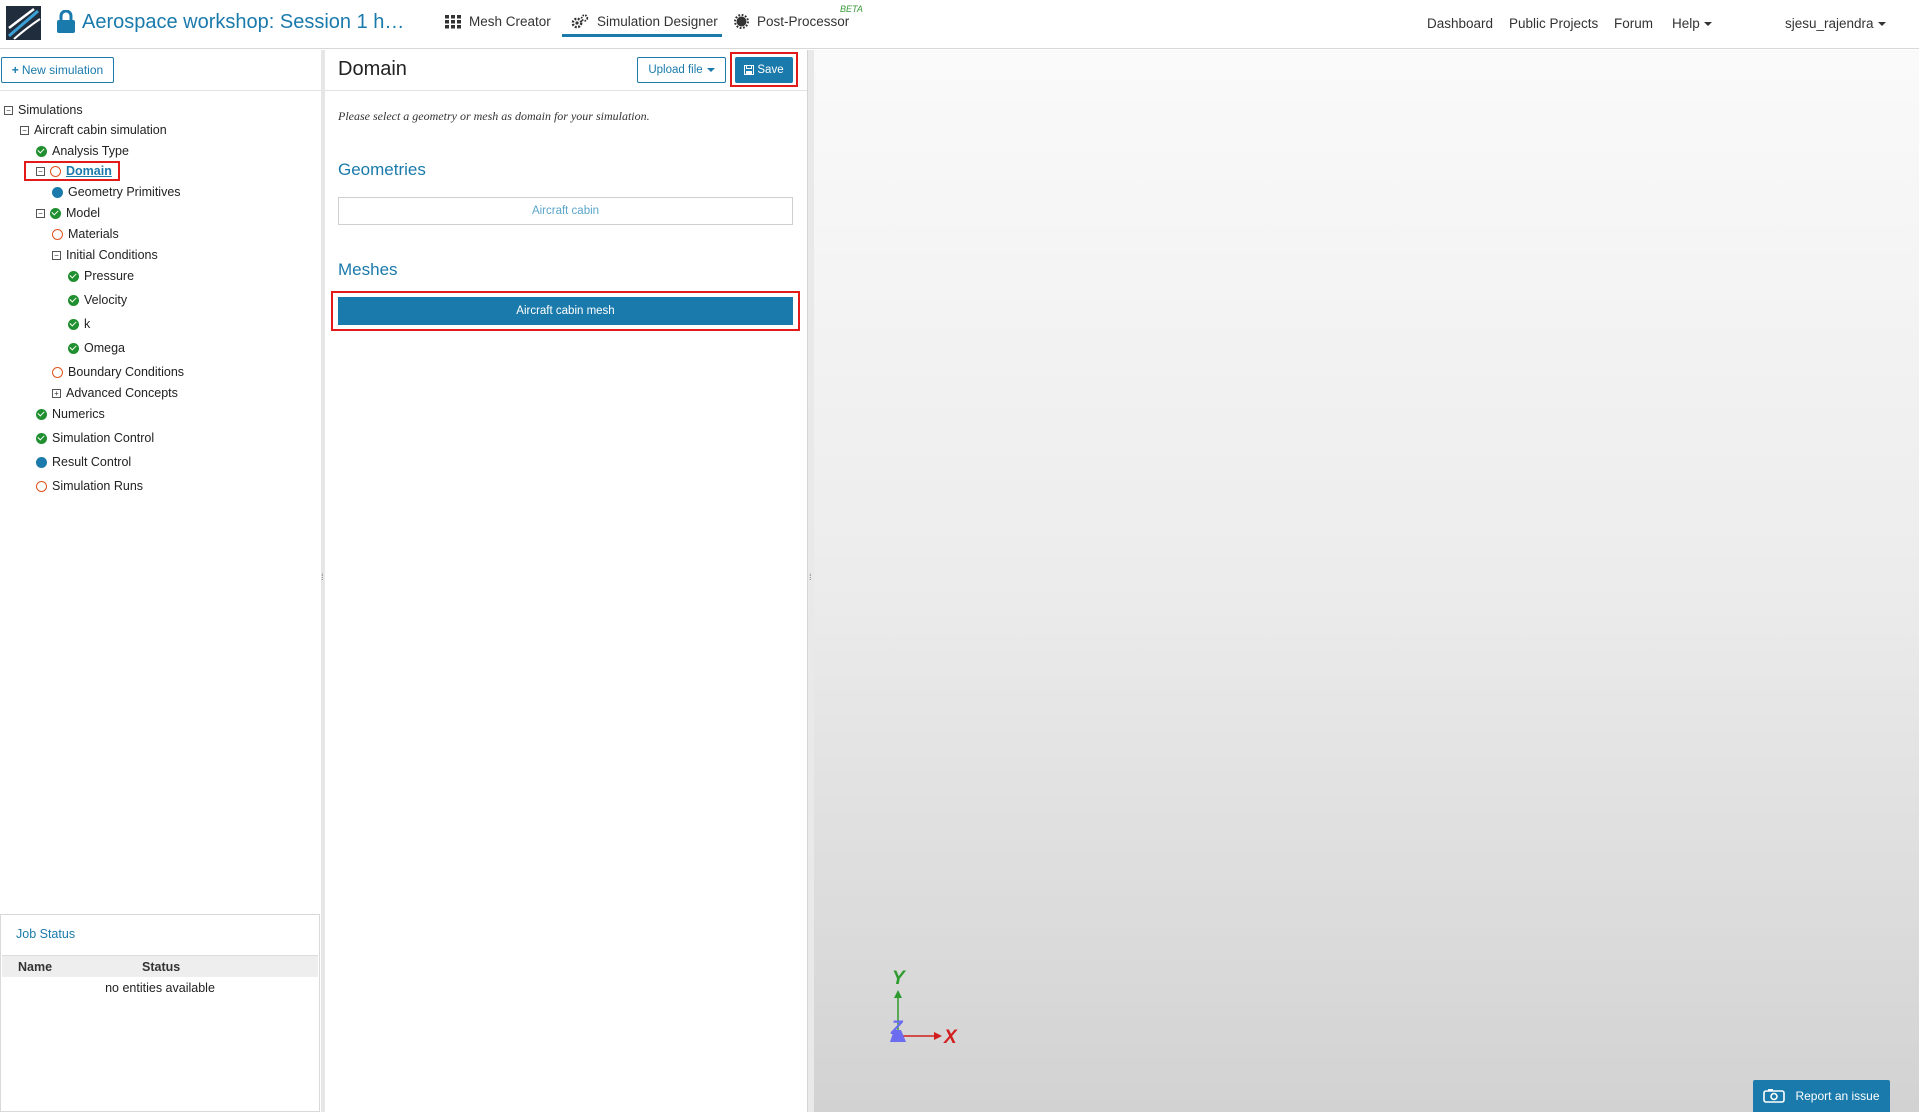 The width and height of the screenshot is (1919, 1112). I want to click on geometries-heading: Geometries, so click(382, 169).